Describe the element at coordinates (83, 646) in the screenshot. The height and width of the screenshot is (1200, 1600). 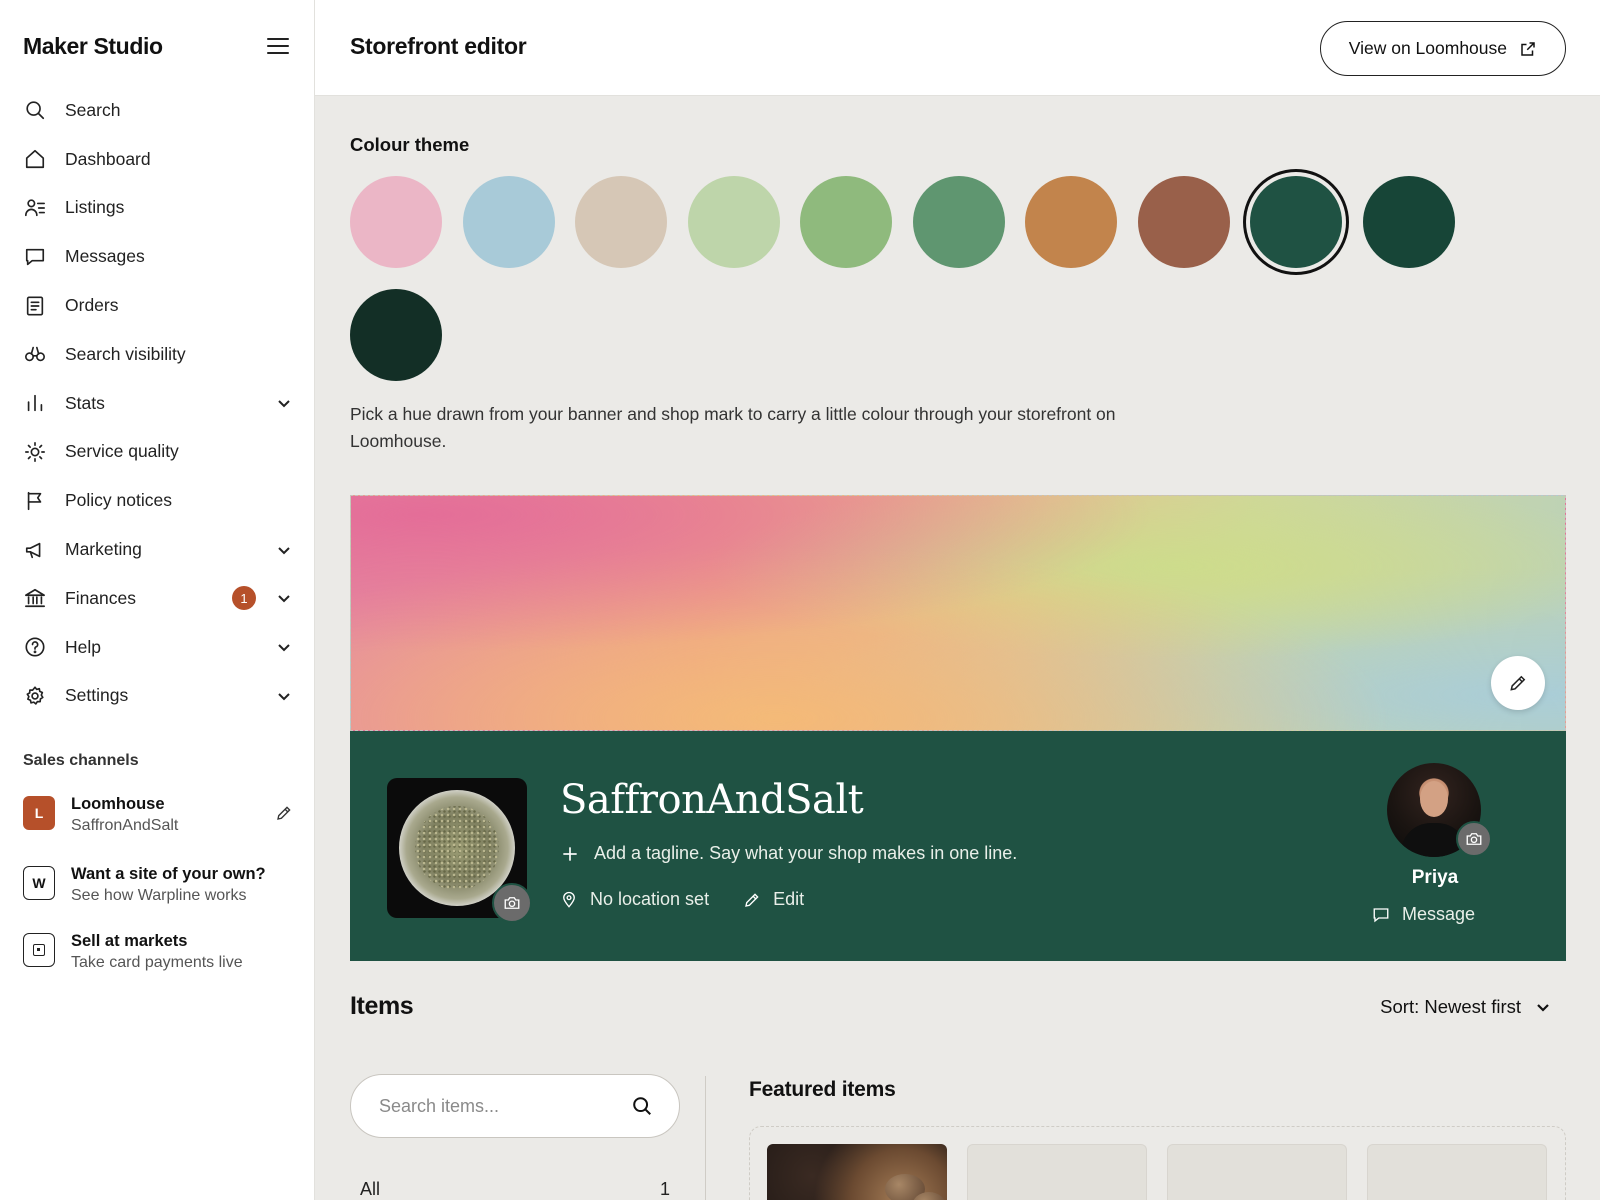
I see `sidebar-item-label: Help` at that location.